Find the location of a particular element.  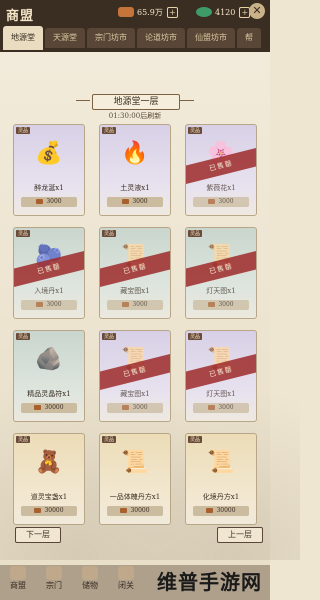

page-title: 商盟 is located at coordinates (20, 16).